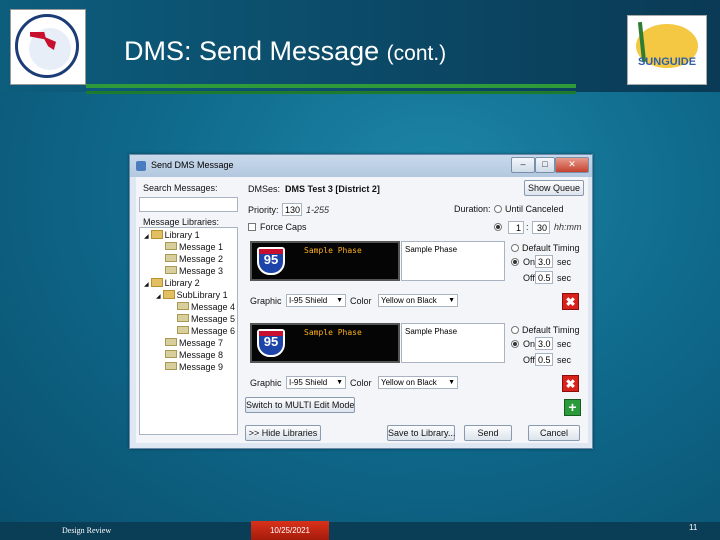  What do you see at coordinates (213, 331) in the screenshot?
I see `tree-item-label: Message 6` at bounding box center [213, 331].